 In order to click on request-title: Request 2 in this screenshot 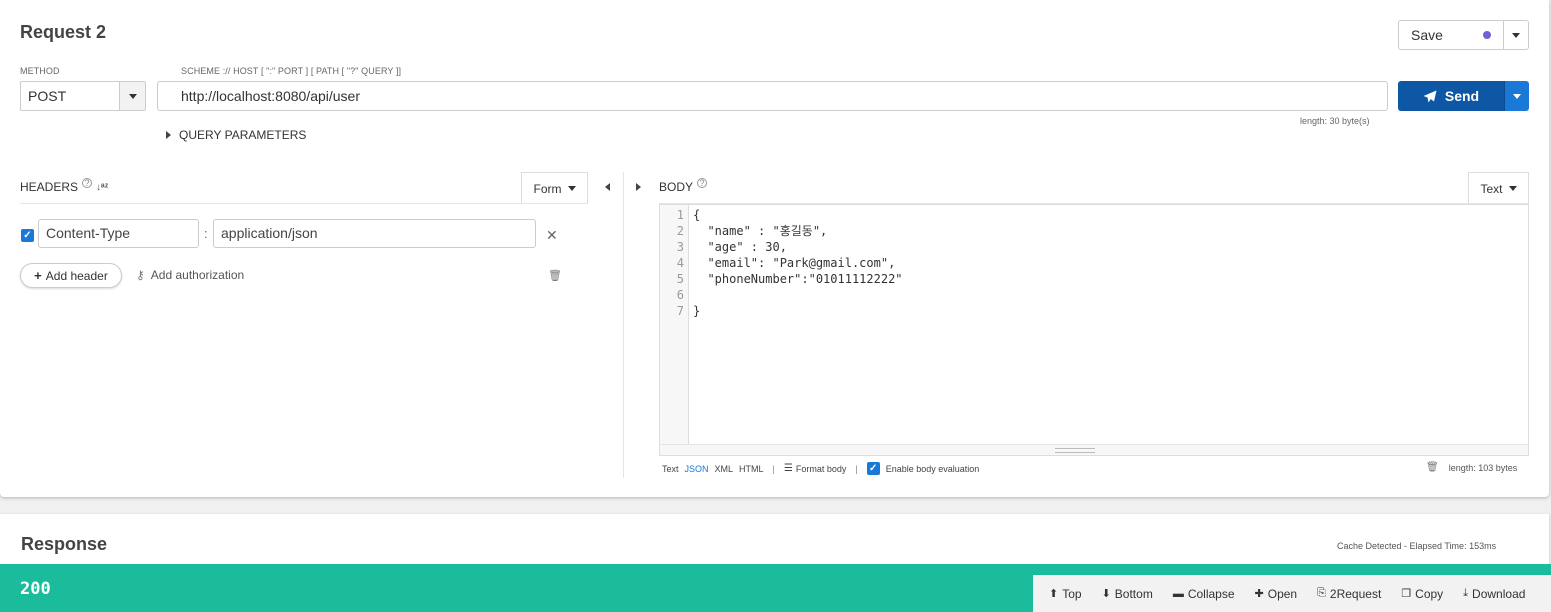, I will do `click(63, 32)`.